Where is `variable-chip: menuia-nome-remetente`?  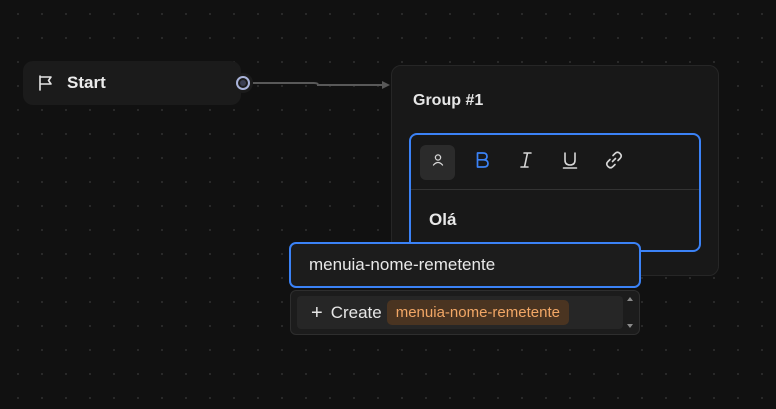
variable-chip: menuia-nome-remetente is located at coordinates (477, 312).